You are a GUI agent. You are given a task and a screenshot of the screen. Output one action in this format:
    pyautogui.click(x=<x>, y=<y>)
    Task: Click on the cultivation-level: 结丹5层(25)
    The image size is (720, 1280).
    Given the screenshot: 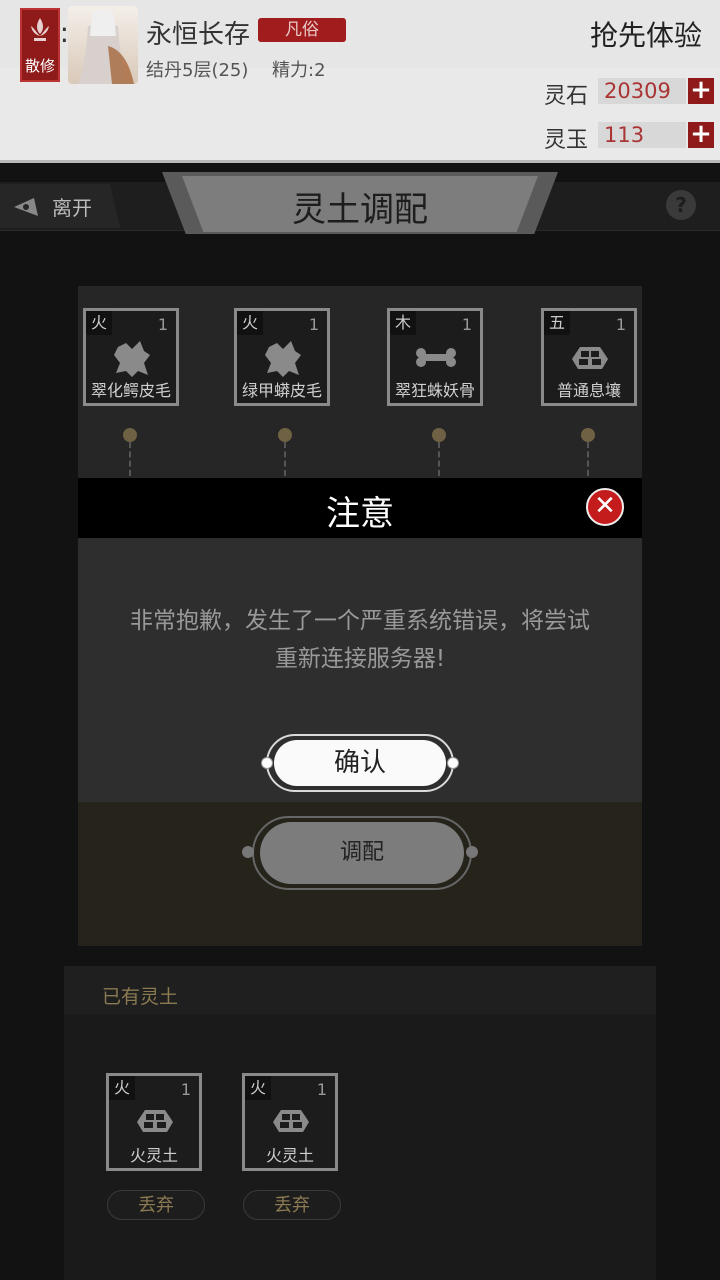 What is the action you would take?
    pyautogui.click(x=197, y=70)
    